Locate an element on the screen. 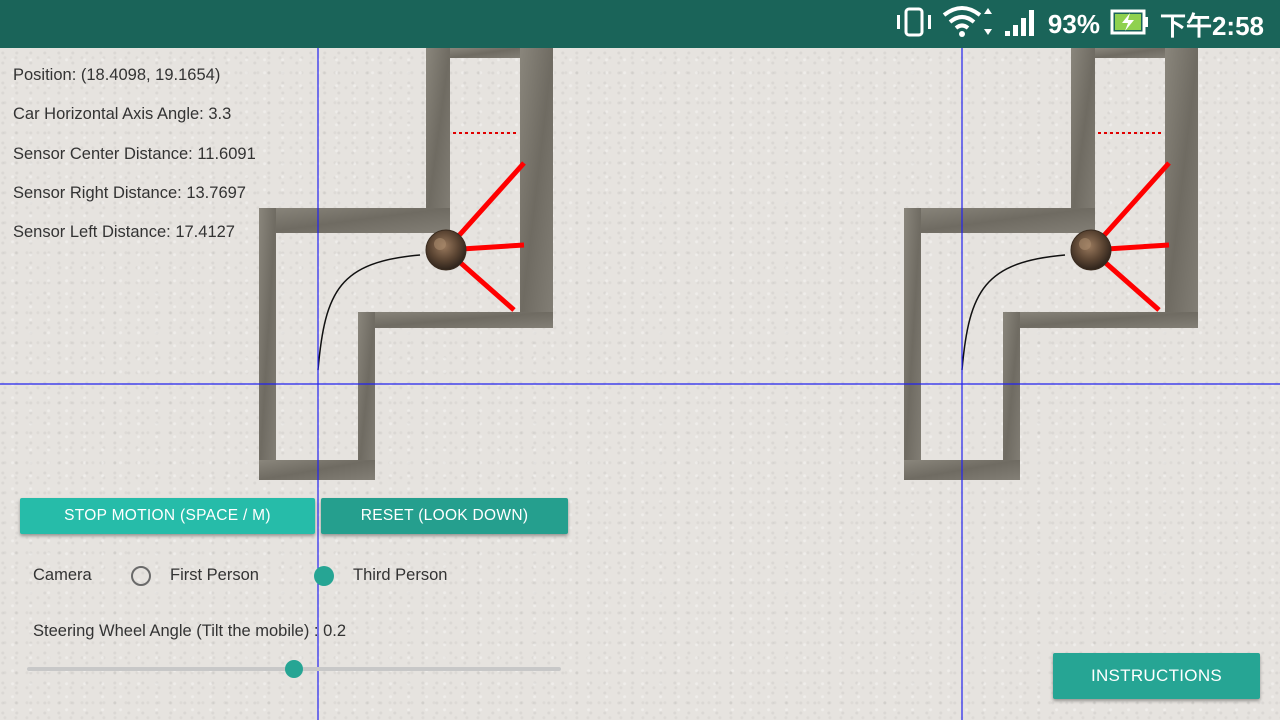 Image resolution: width=1280 pixels, height=720 pixels. status-bar: 93% 下午2:58 is located at coordinates (640, 24).